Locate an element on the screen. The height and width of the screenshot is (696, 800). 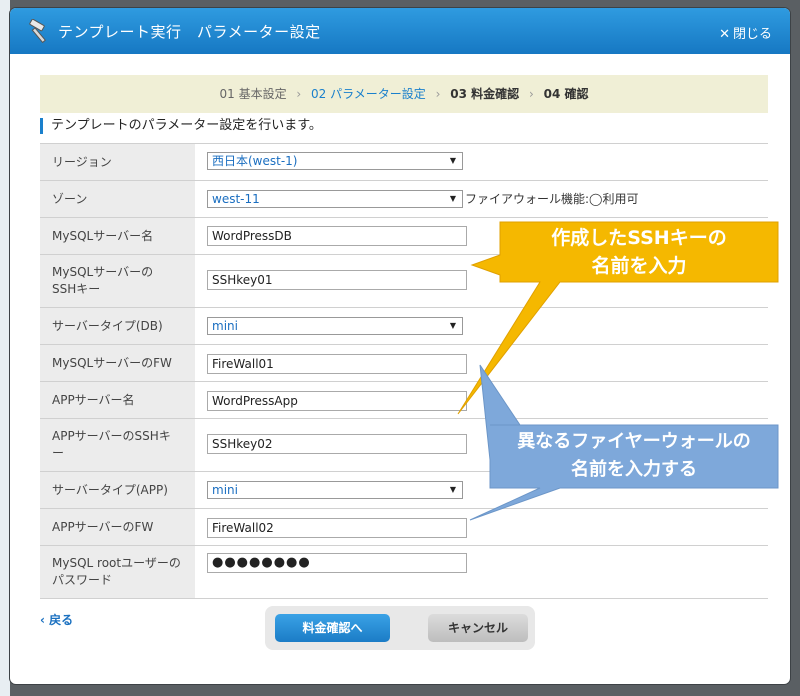
ssh-callout-text: 作成したSSHキーの 名前を入力 is located at coordinates (639, 252).